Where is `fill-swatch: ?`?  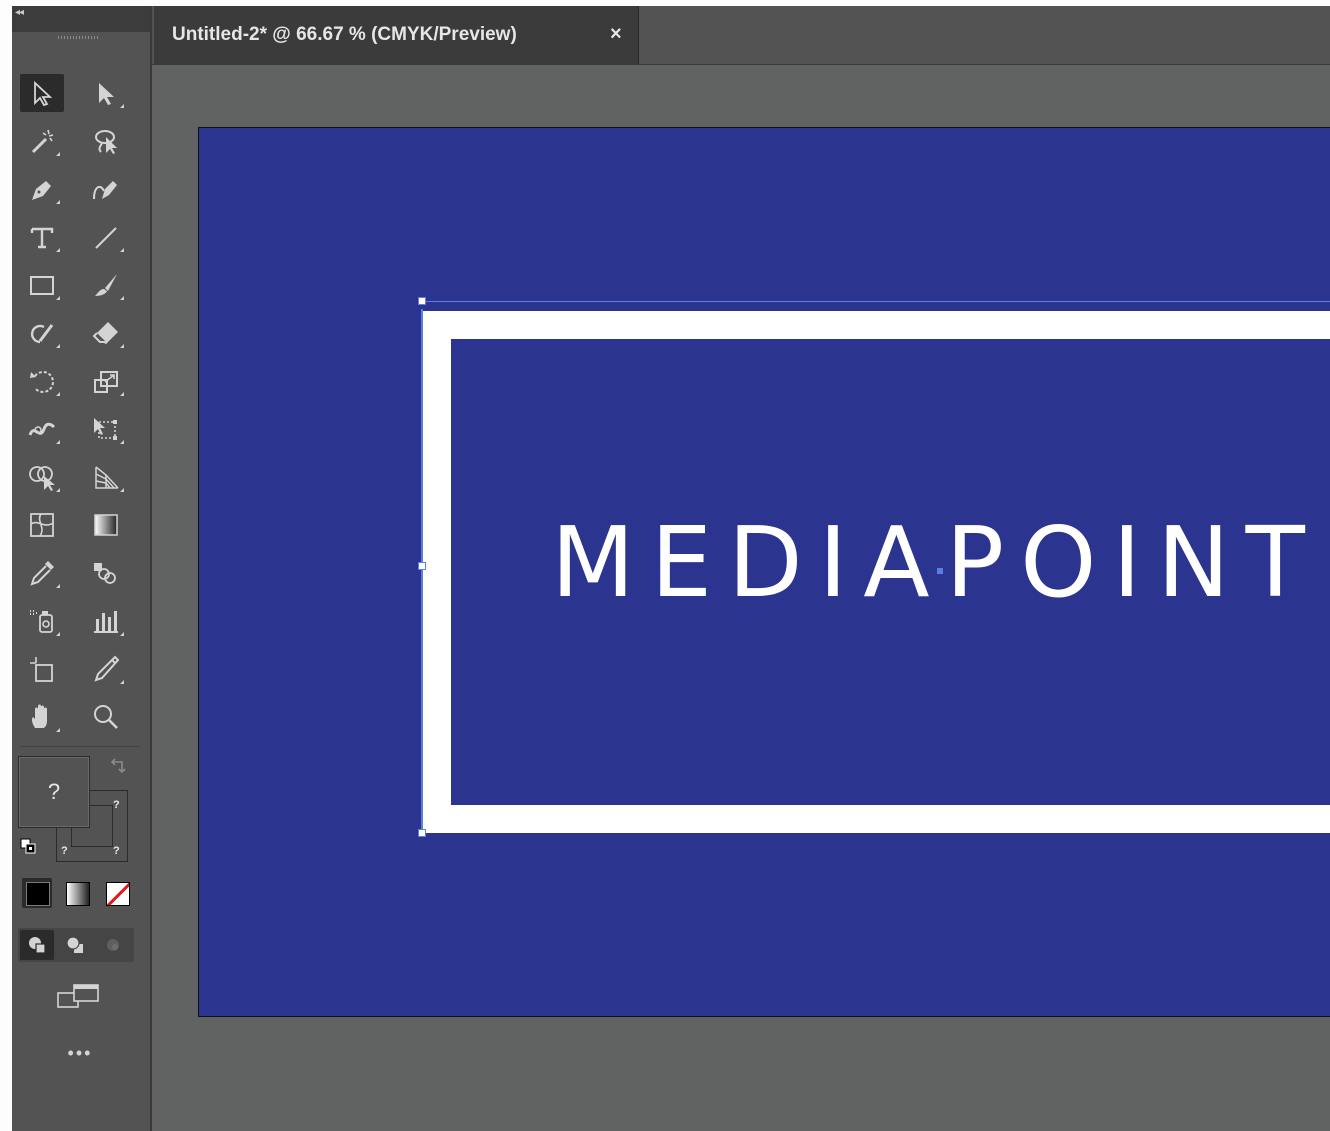
fill-swatch: ? is located at coordinates (54, 792).